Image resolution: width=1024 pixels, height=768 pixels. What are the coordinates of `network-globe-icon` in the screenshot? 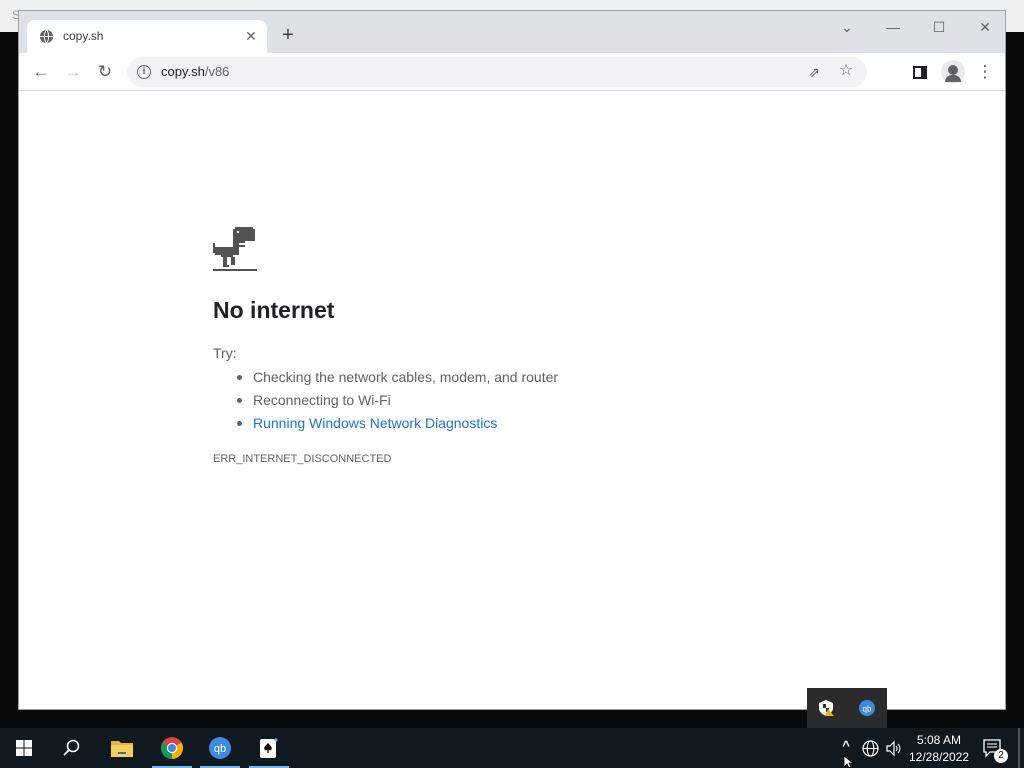 It's located at (870, 748).